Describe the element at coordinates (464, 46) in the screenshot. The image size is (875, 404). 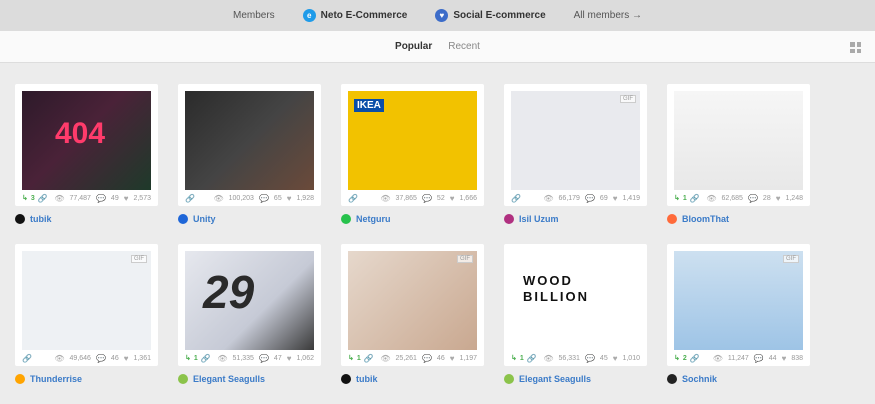
I see `tab-recent: Recent` at that location.